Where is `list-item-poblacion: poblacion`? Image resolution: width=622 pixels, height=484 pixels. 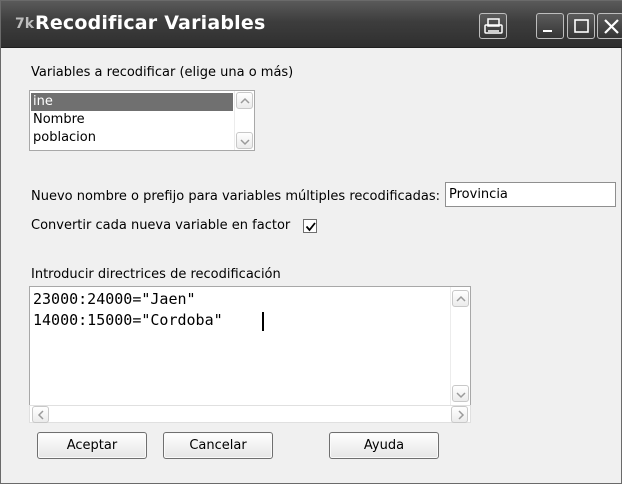
list-item-poblacion: poblacion is located at coordinates (132, 138).